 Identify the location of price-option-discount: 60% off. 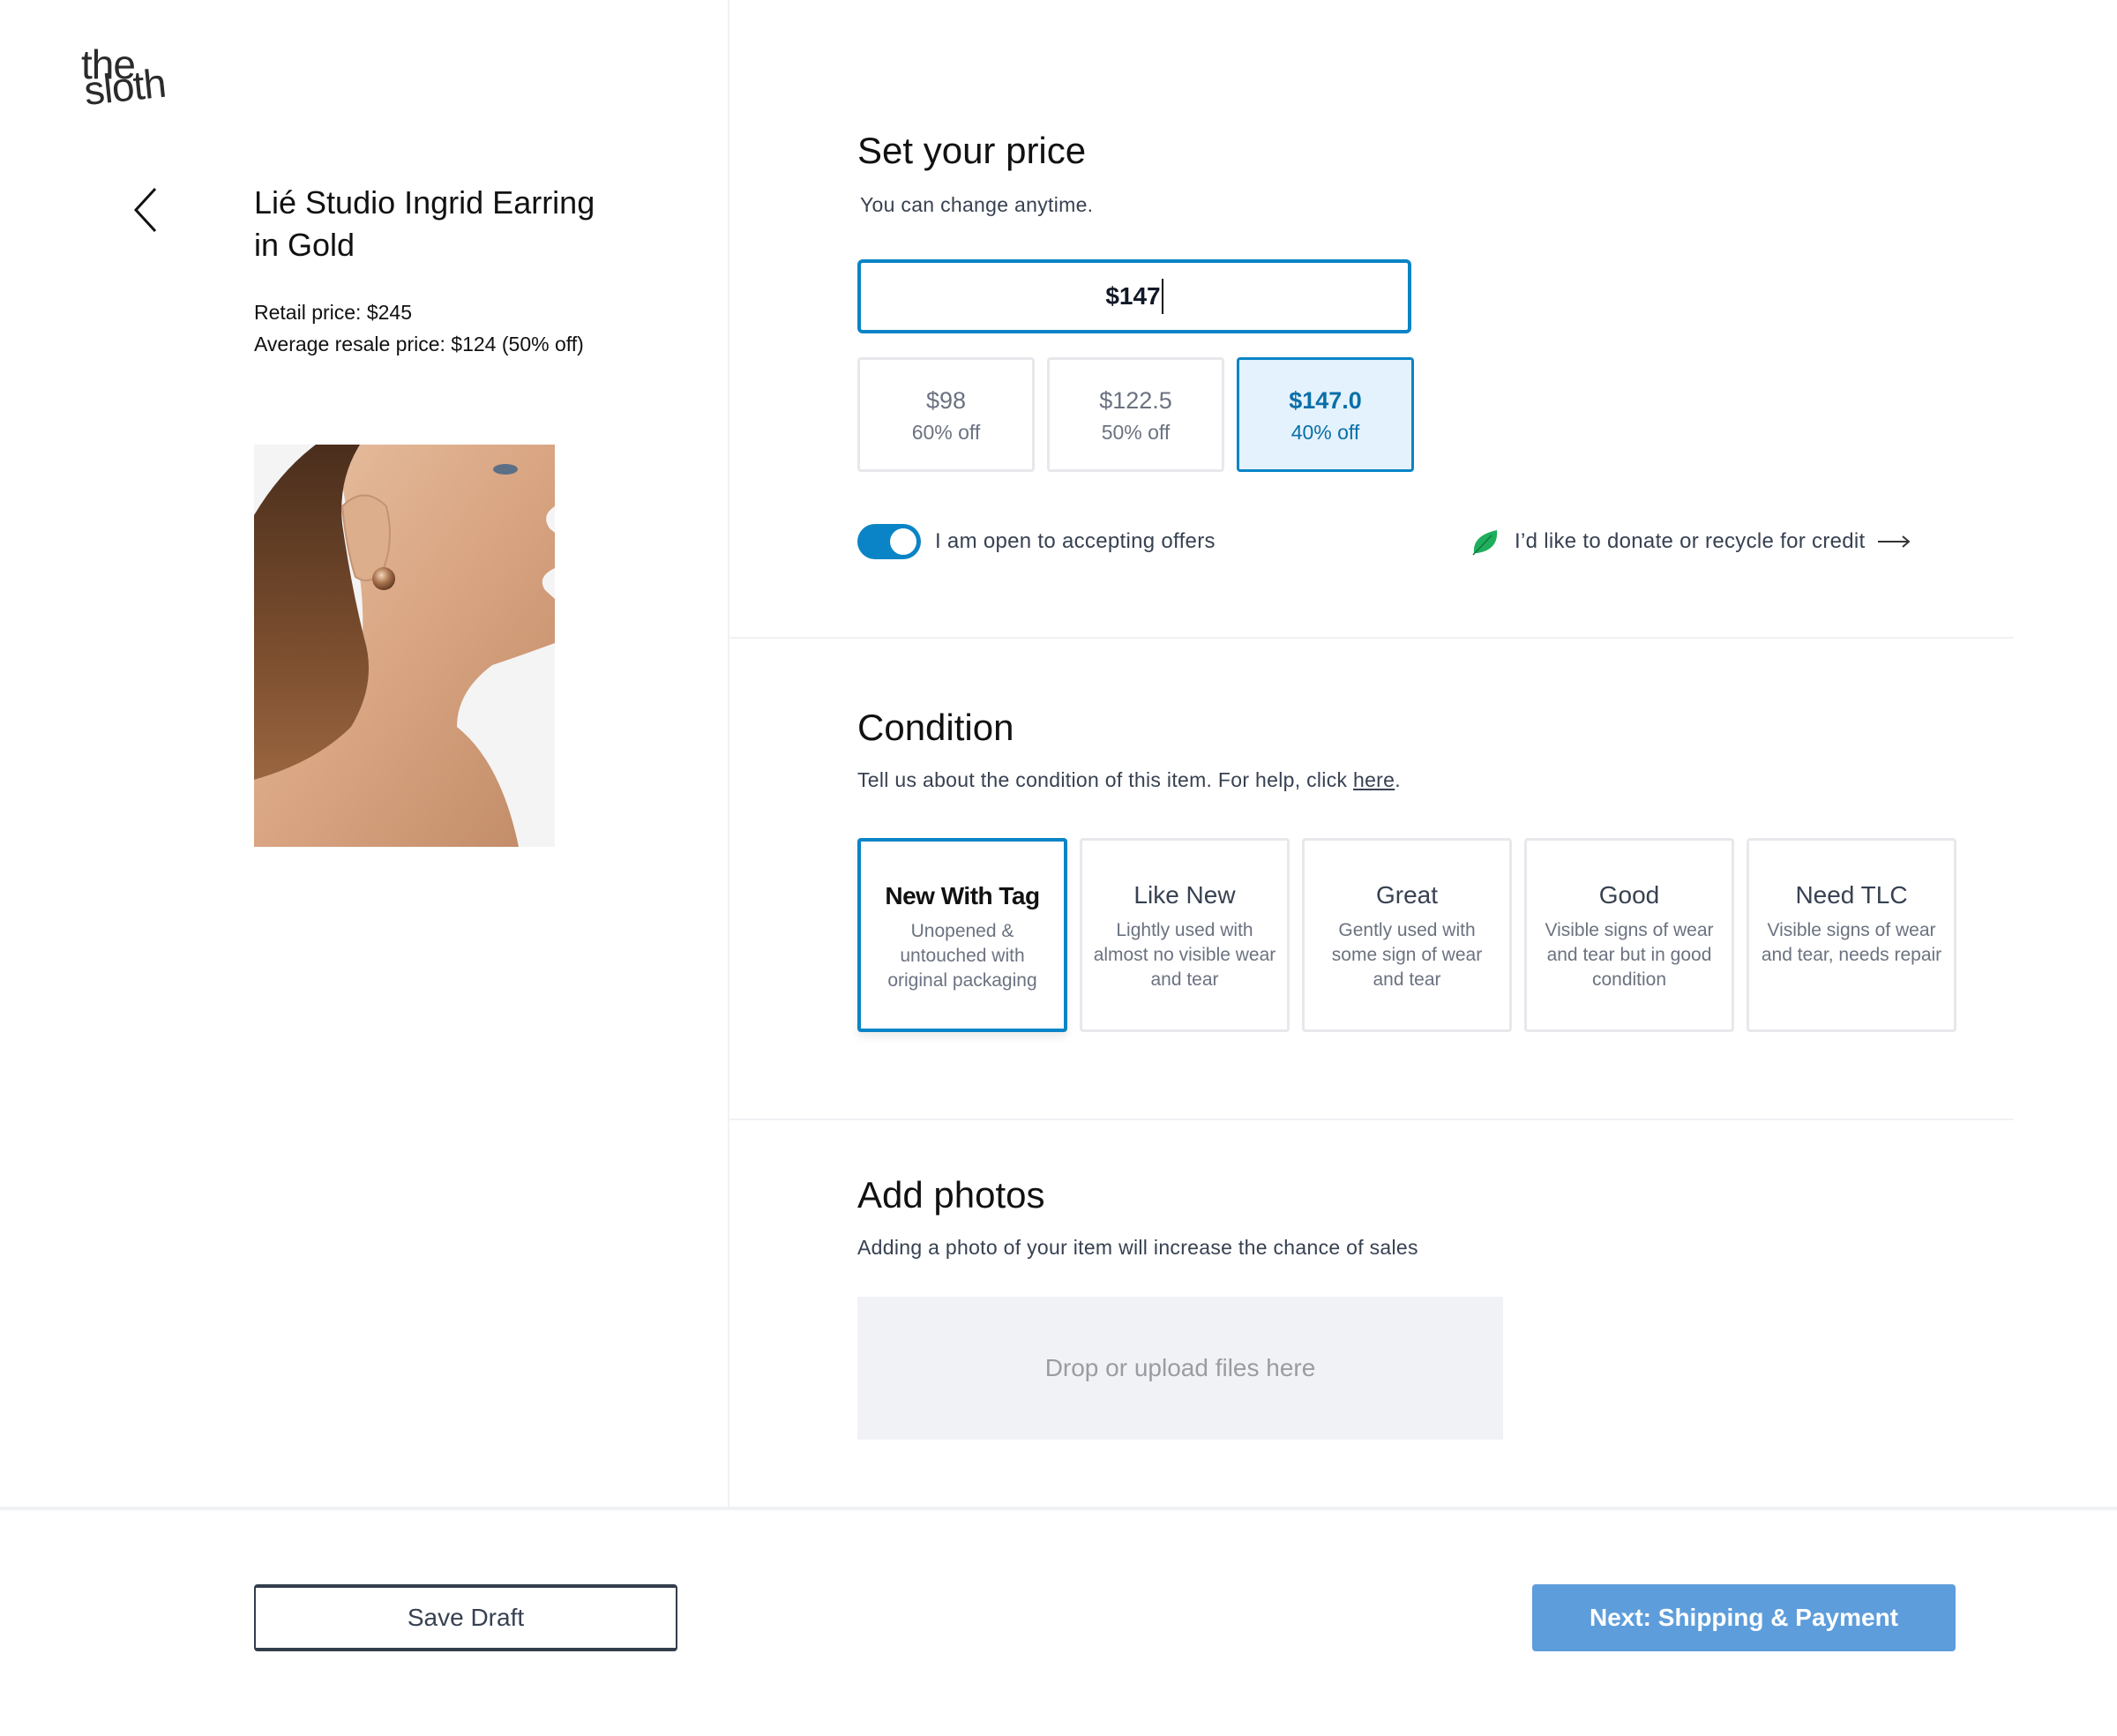
(946, 432).